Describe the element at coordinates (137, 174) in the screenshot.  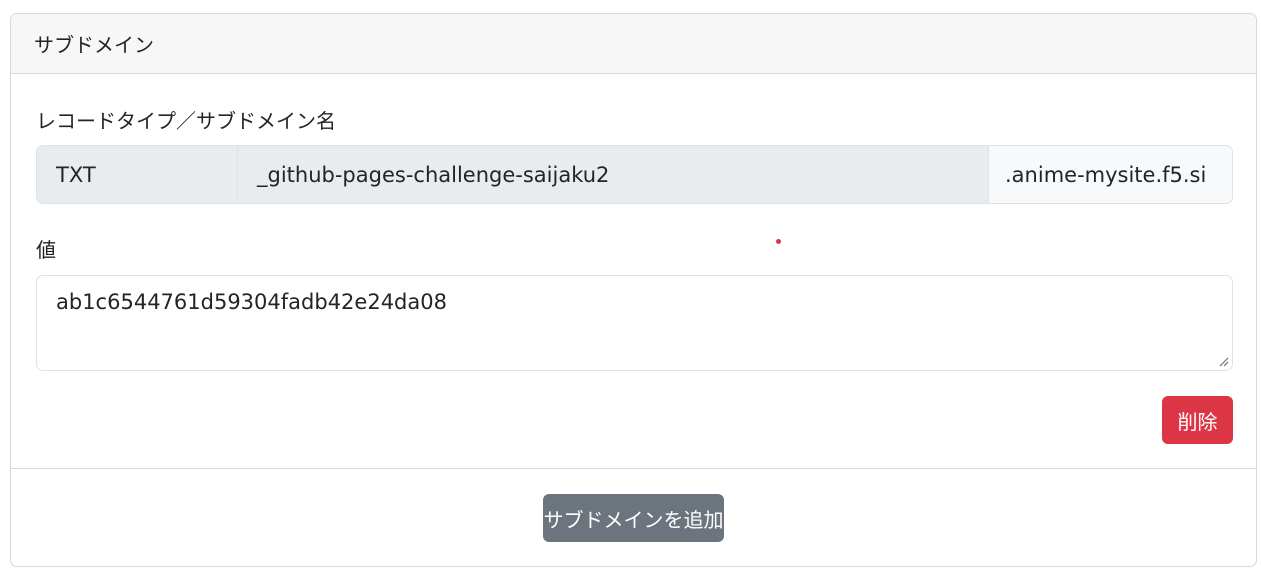
I see `record-type-field: TXT` at that location.